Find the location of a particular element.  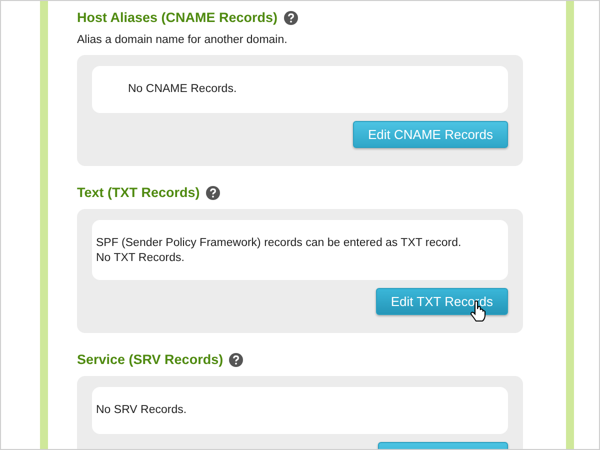

section-heading: Text (TXT Records) is located at coordinates (138, 192).